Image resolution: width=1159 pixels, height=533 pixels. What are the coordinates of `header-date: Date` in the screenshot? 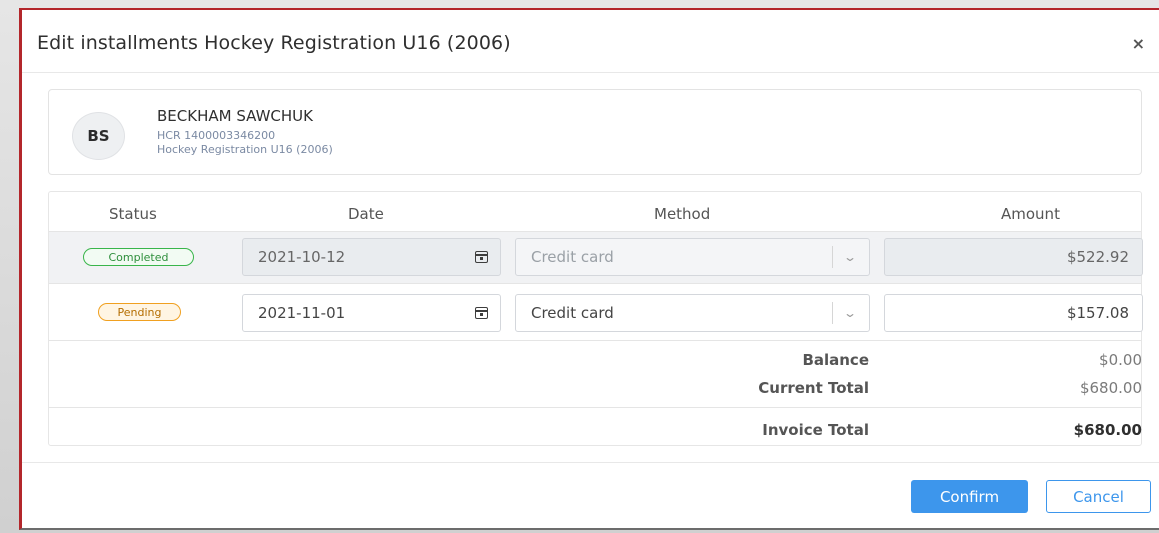 It's located at (366, 214).